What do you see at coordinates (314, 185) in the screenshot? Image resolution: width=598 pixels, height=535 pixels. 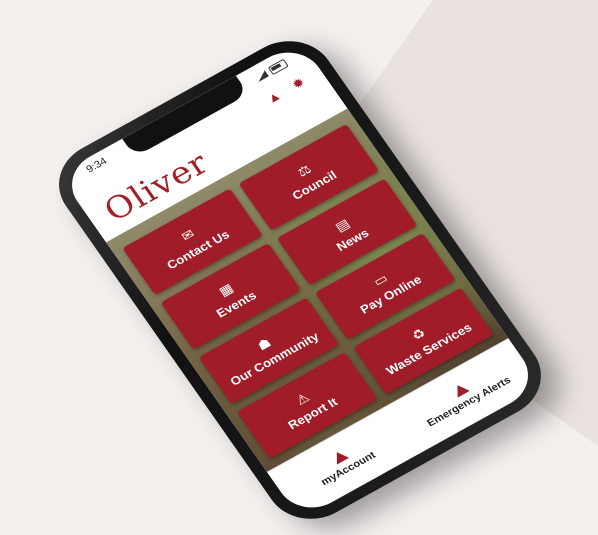 I see `tile-label: Council` at bounding box center [314, 185].